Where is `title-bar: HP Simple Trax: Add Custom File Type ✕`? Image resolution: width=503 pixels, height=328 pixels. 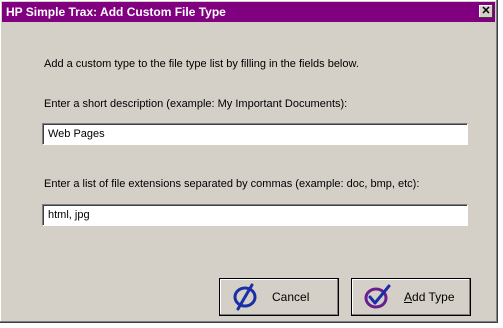
title-bar: HP Simple Trax: Add Custom File Type ✕ is located at coordinates (248, 12).